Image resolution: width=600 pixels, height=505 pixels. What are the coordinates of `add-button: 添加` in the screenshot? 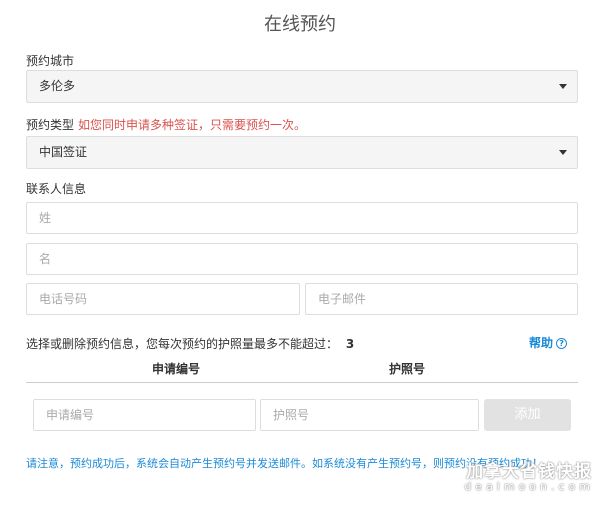 It's located at (527, 415).